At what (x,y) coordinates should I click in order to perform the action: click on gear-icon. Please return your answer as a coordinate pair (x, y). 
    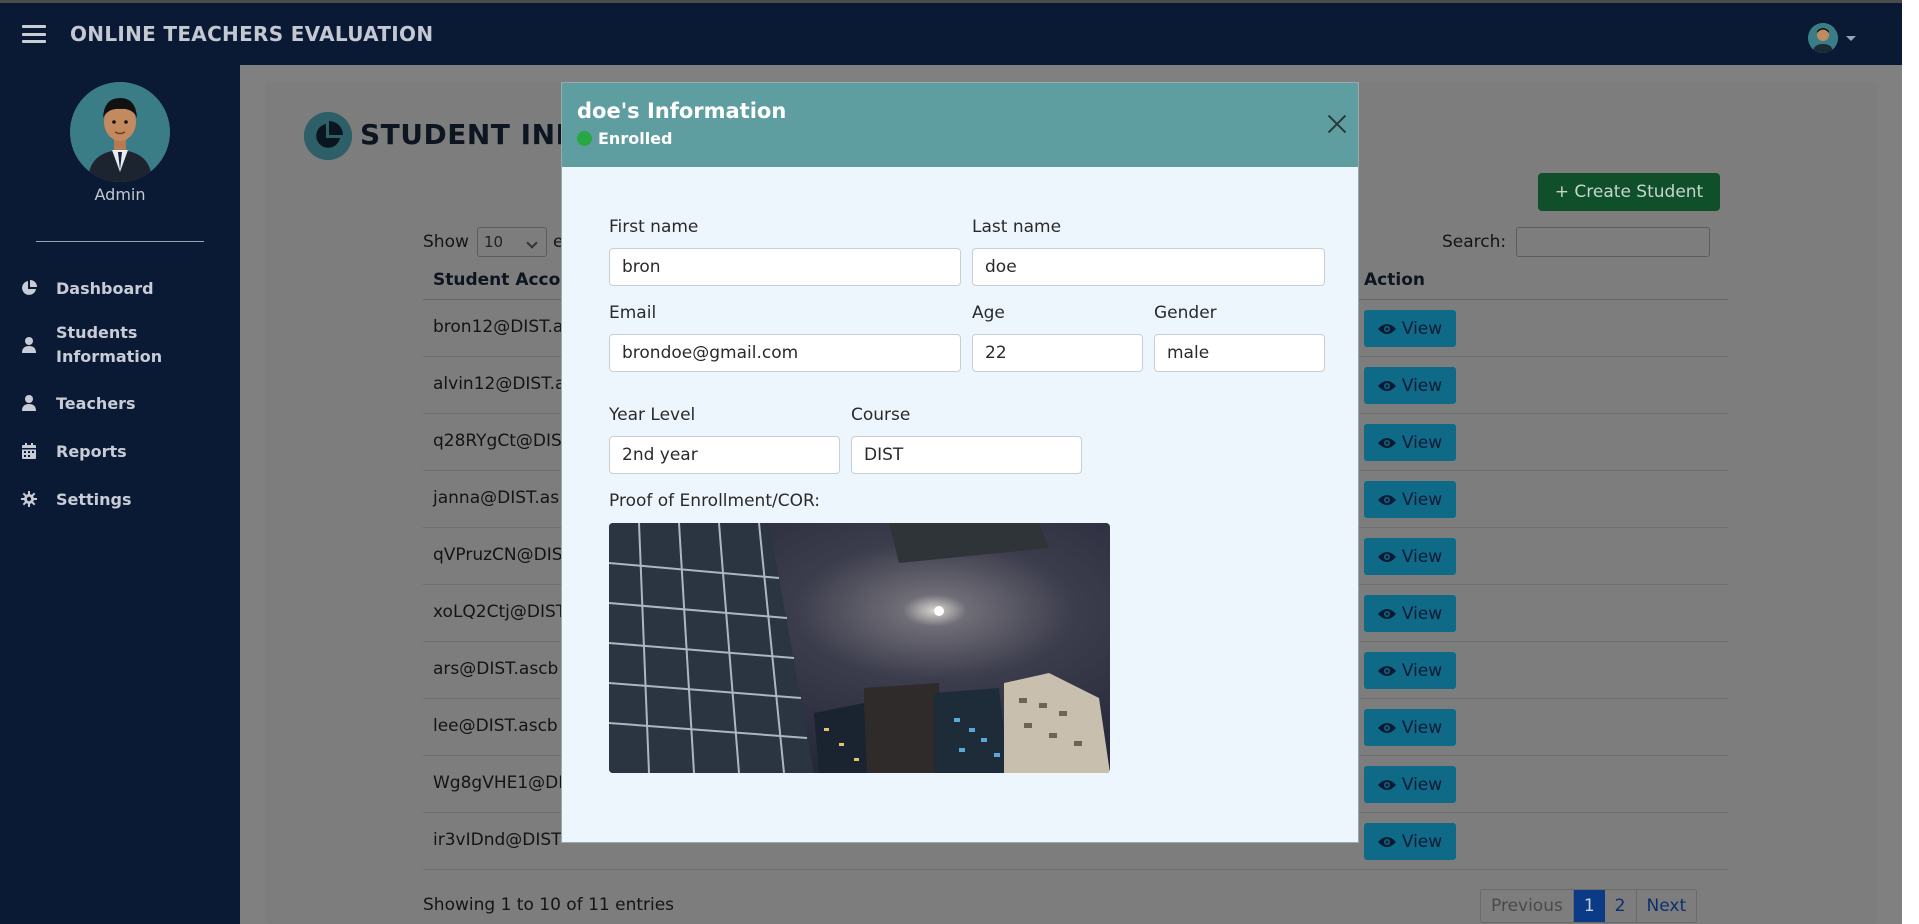
    Looking at the image, I should click on (29, 499).